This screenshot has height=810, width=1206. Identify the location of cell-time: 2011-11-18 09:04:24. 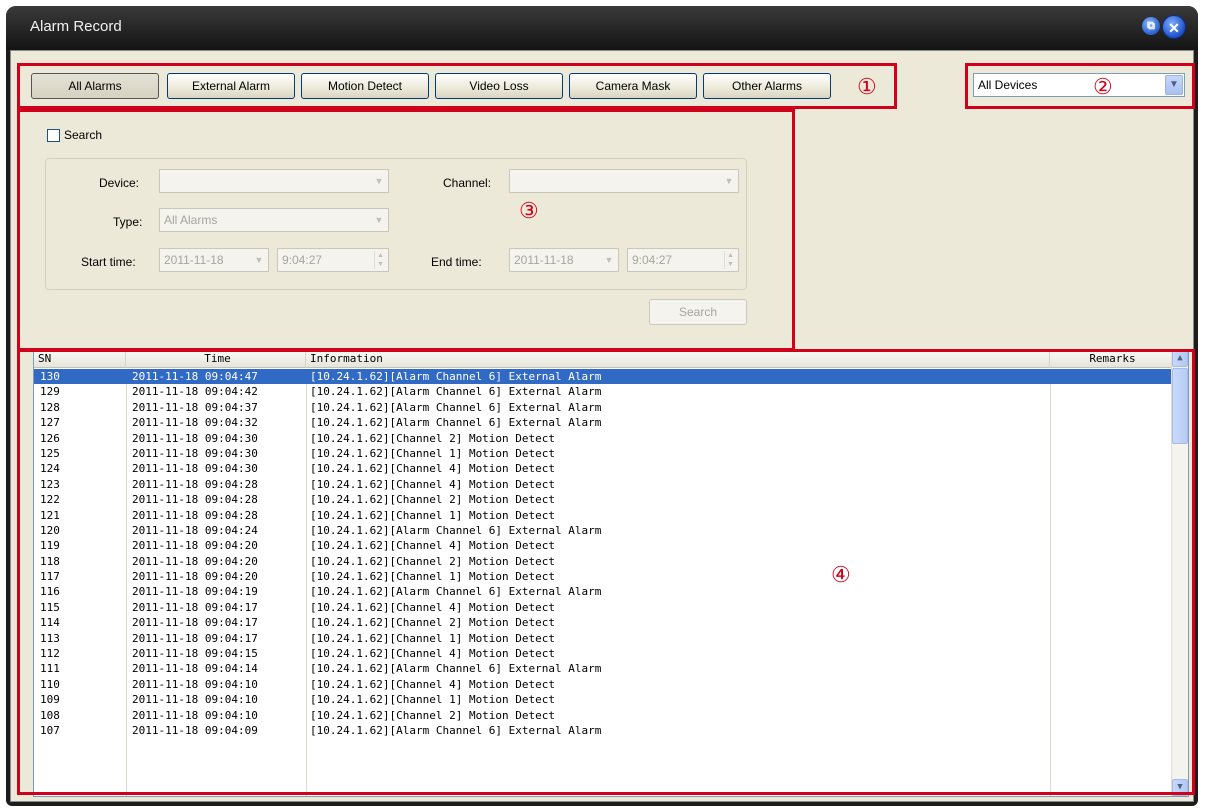
(195, 530).